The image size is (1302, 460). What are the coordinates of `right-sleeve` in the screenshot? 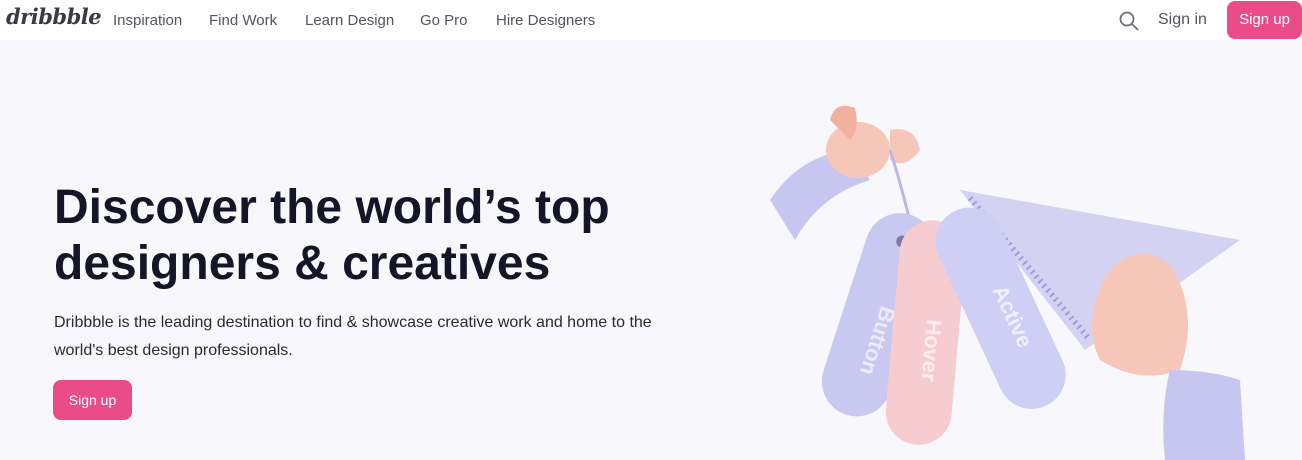 It's located at (1204, 415).